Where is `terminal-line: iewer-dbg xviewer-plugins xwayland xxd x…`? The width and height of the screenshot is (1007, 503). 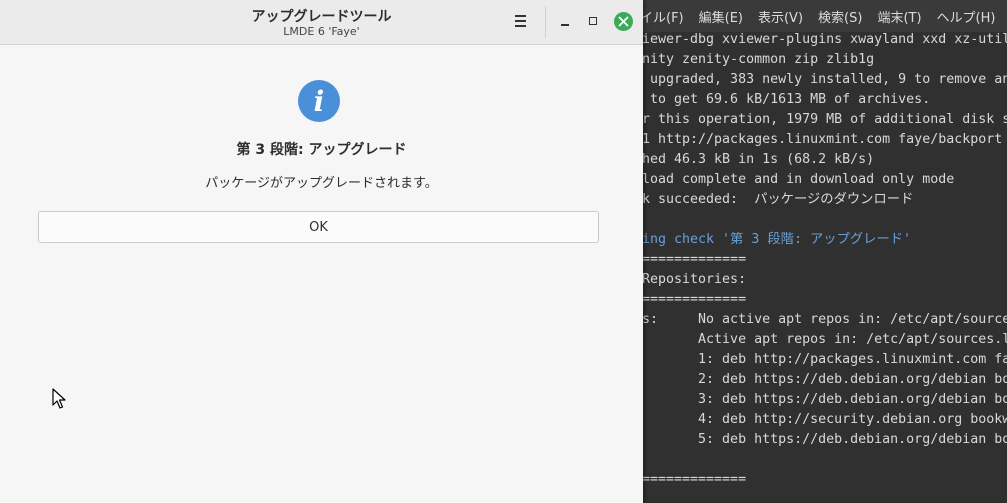 terminal-line: iewer-dbg xviewer-plugins xwayland xxd x… is located at coordinates (824, 39).